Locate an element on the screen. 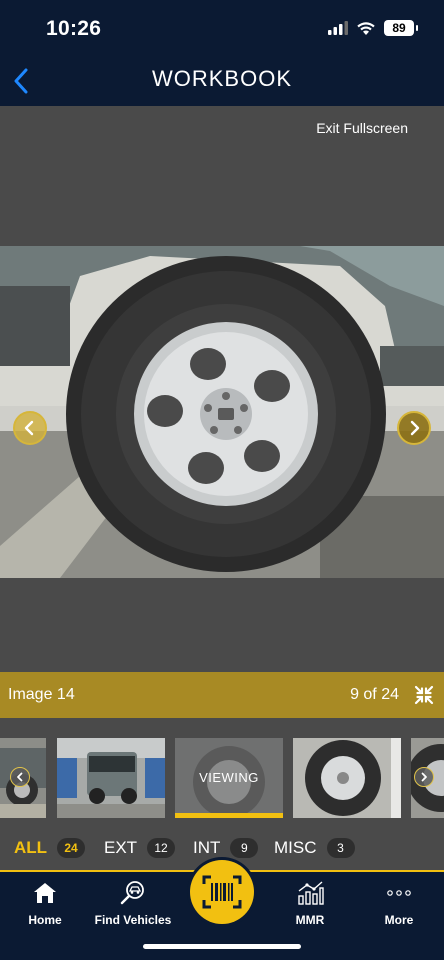  battery-icon: 89 is located at coordinates (401, 28).